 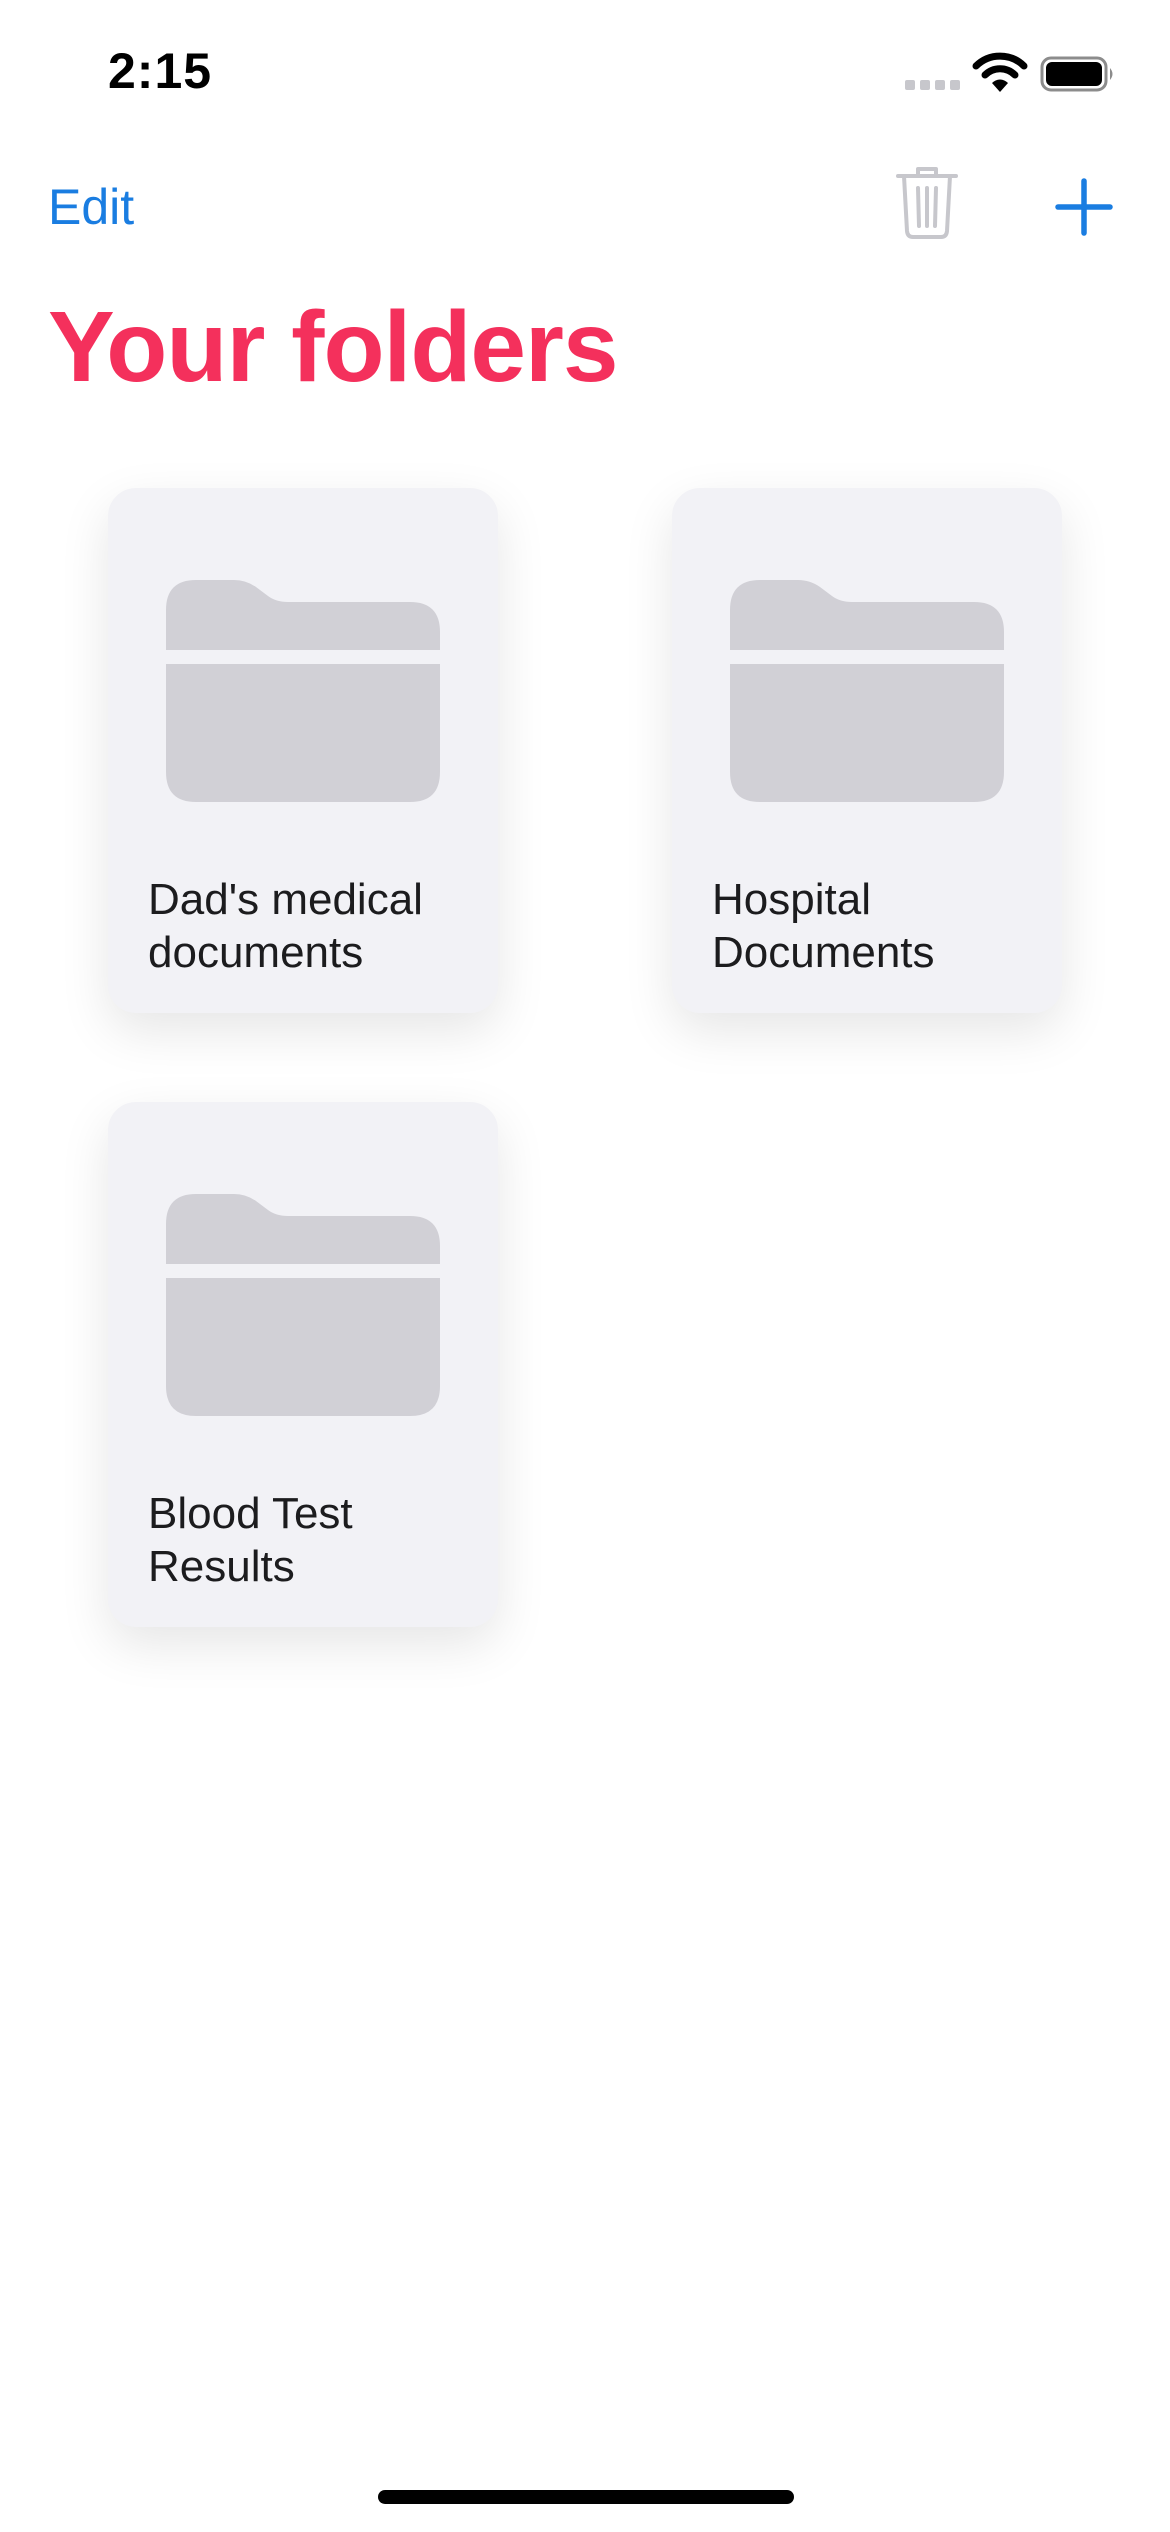 I want to click on plus-icon, so click(x=1084, y=207).